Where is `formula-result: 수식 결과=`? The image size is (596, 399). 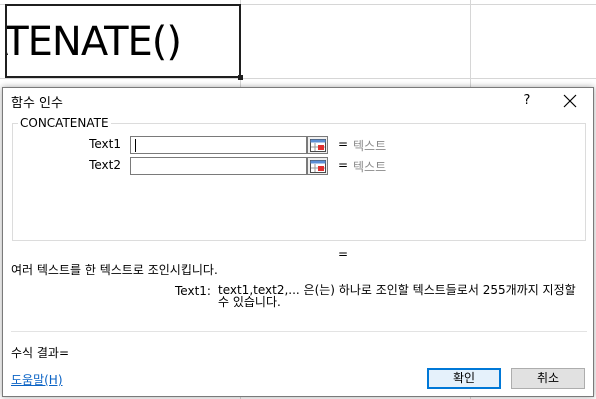 formula-result: 수식 결과= is located at coordinates (40, 353).